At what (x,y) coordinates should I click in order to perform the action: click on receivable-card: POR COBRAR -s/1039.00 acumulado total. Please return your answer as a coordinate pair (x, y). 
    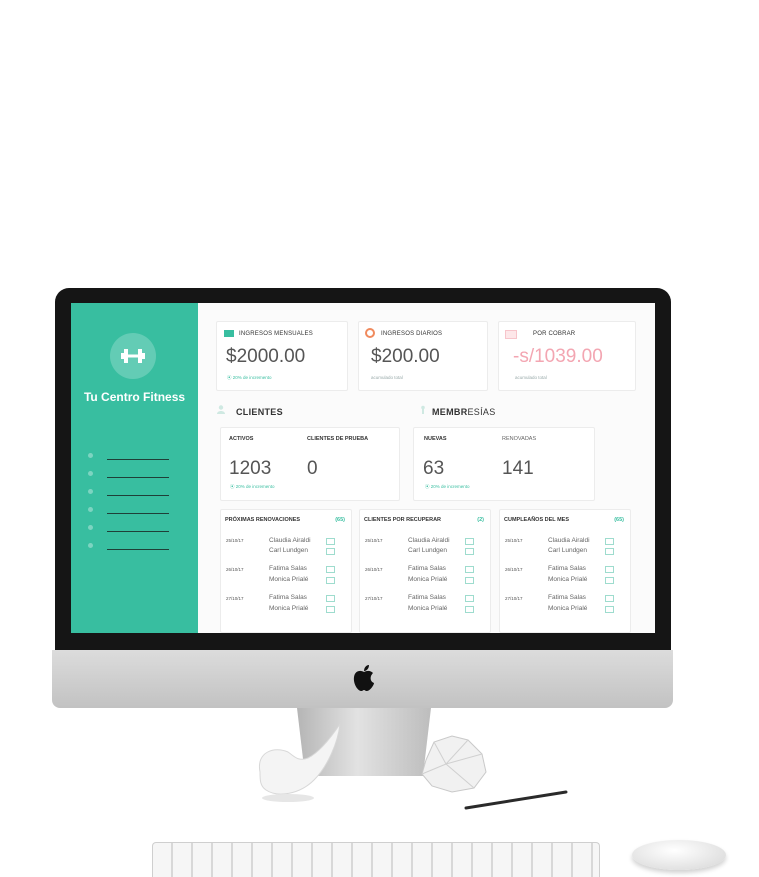
    Looking at the image, I should click on (567, 356).